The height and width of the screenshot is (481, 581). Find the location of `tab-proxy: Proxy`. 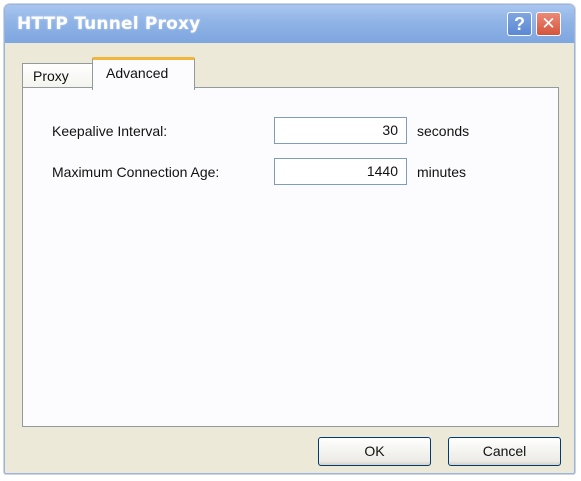

tab-proxy: Proxy is located at coordinates (57, 75).